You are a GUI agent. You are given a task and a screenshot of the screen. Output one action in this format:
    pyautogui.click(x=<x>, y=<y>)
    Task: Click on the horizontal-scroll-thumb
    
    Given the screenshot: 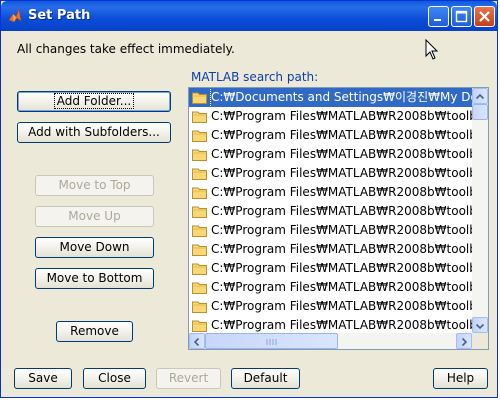 What is the action you would take?
    pyautogui.click(x=271, y=341)
    